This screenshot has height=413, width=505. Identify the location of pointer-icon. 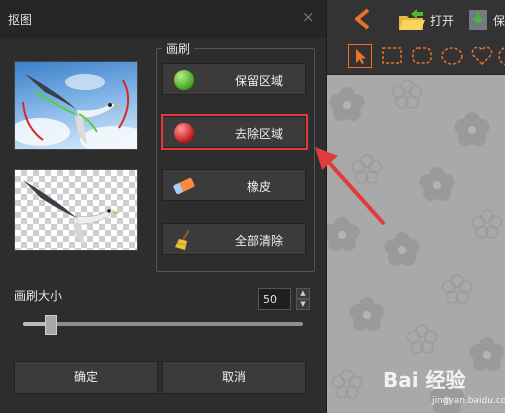
(360, 56).